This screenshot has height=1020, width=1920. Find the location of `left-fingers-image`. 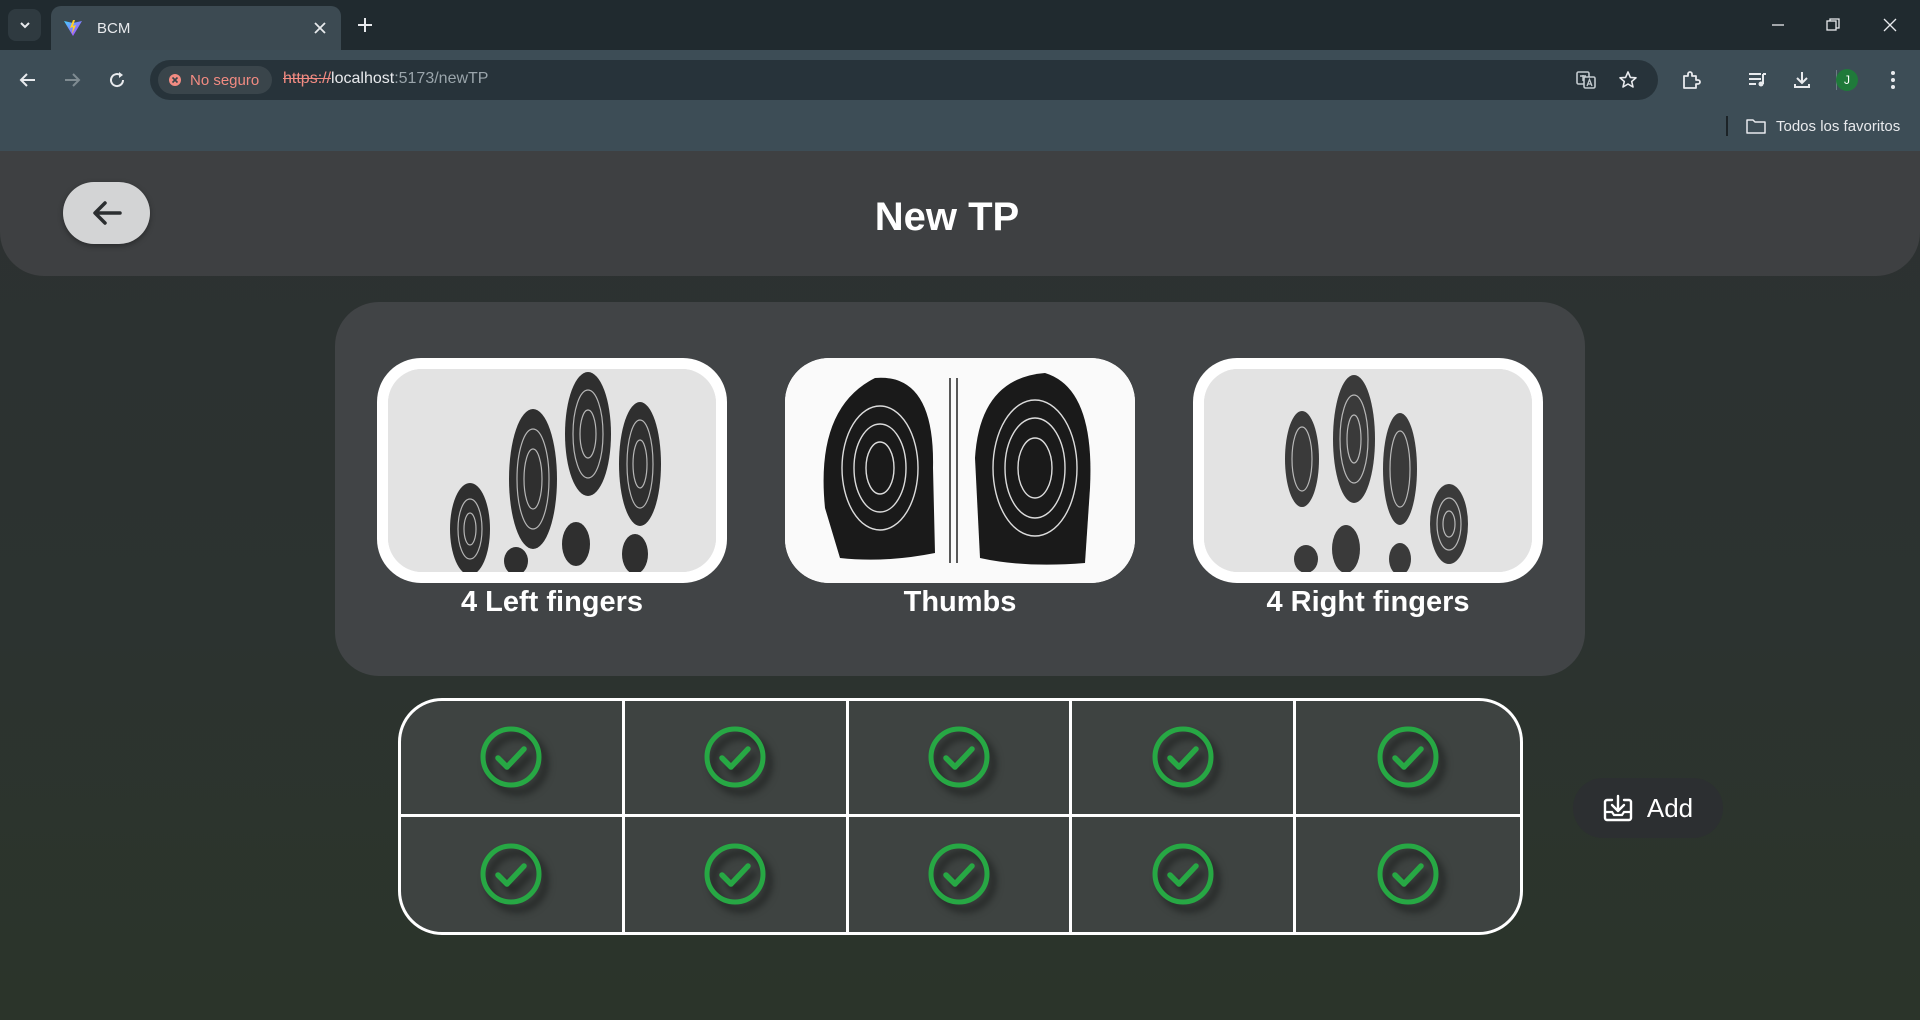

left-fingers-image is located at coordinates (552, 470).